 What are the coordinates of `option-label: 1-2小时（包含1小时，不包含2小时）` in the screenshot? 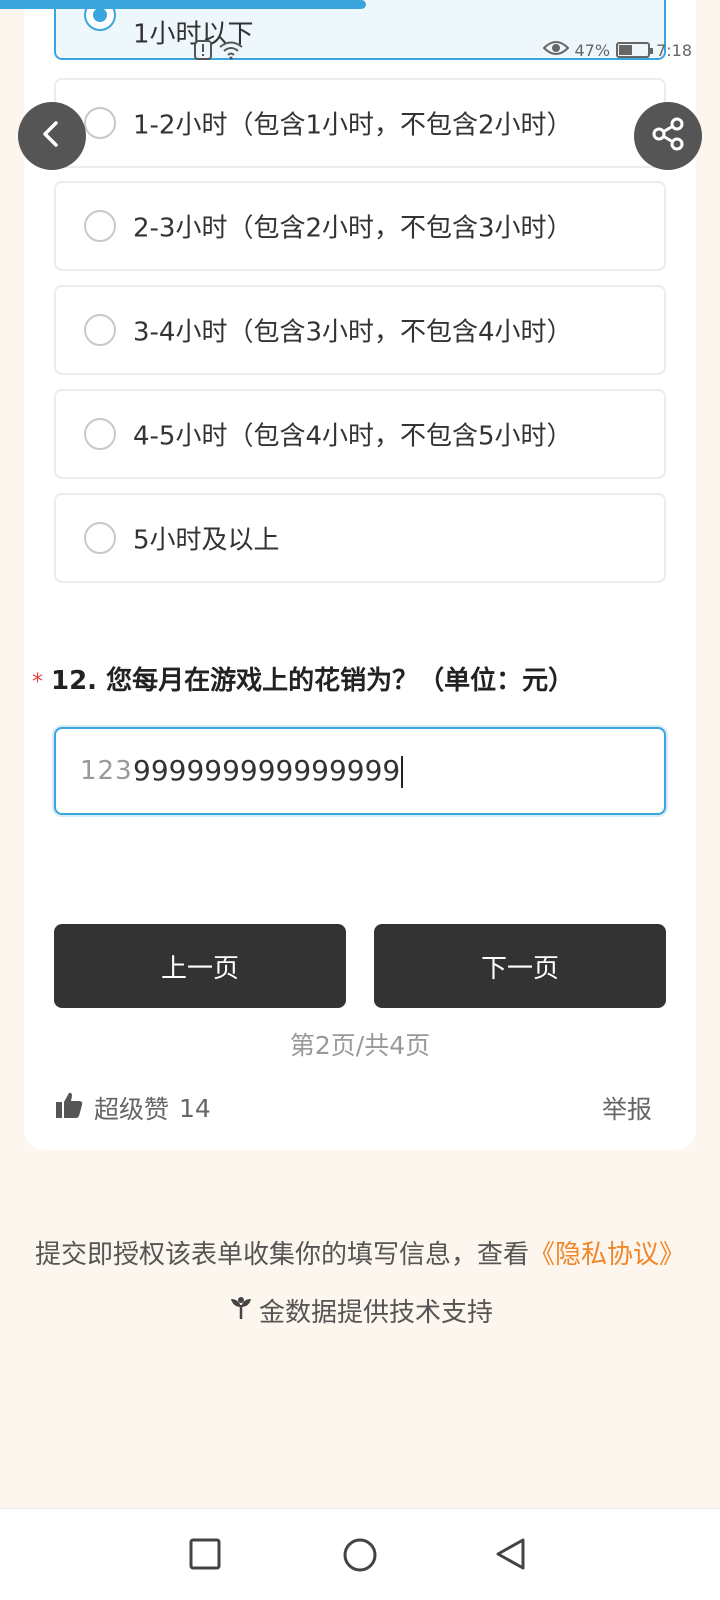 It's located at (353, 125).